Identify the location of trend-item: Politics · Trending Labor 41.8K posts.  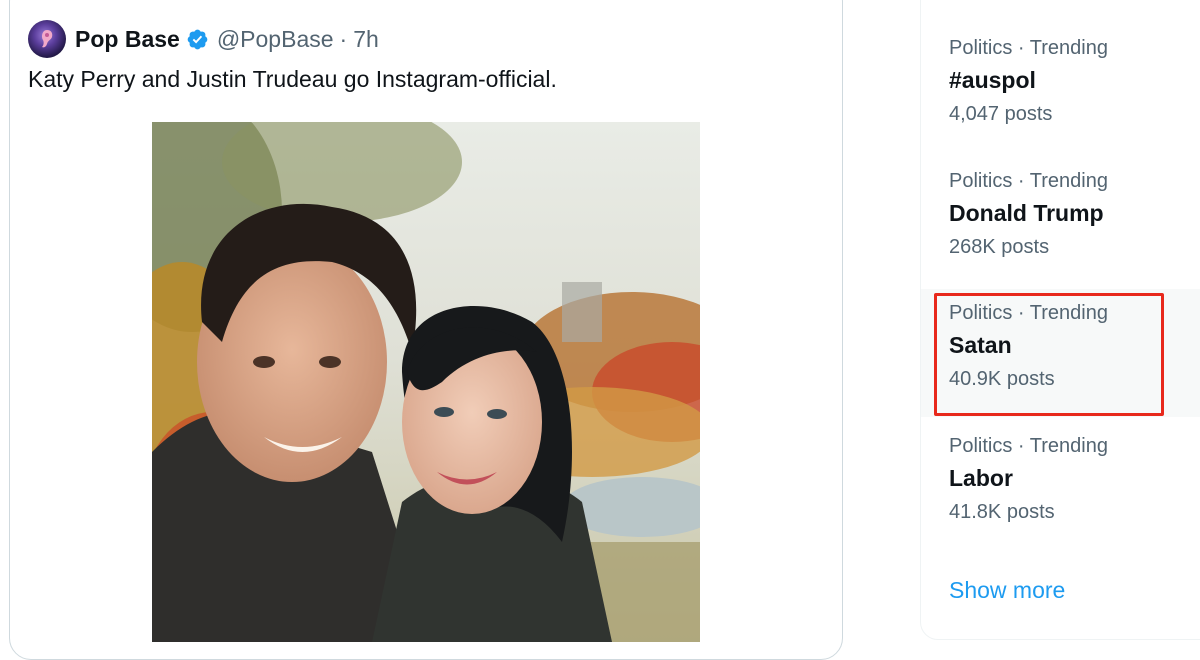
(1060, 501).